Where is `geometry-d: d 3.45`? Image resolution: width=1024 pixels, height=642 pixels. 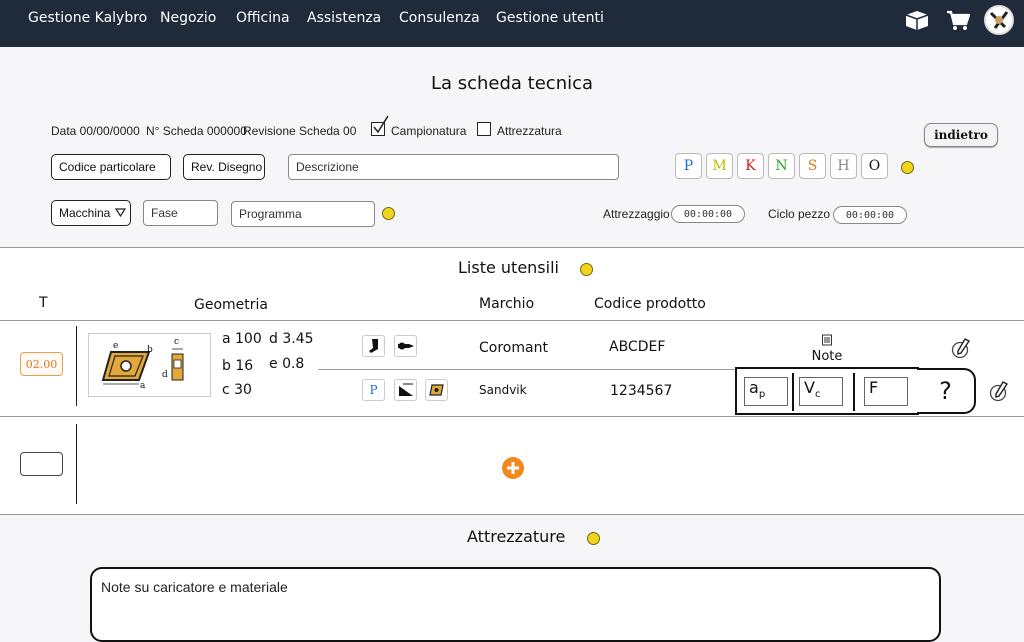
geometry-d: d 3.45 is located at coordinates (291, 339).